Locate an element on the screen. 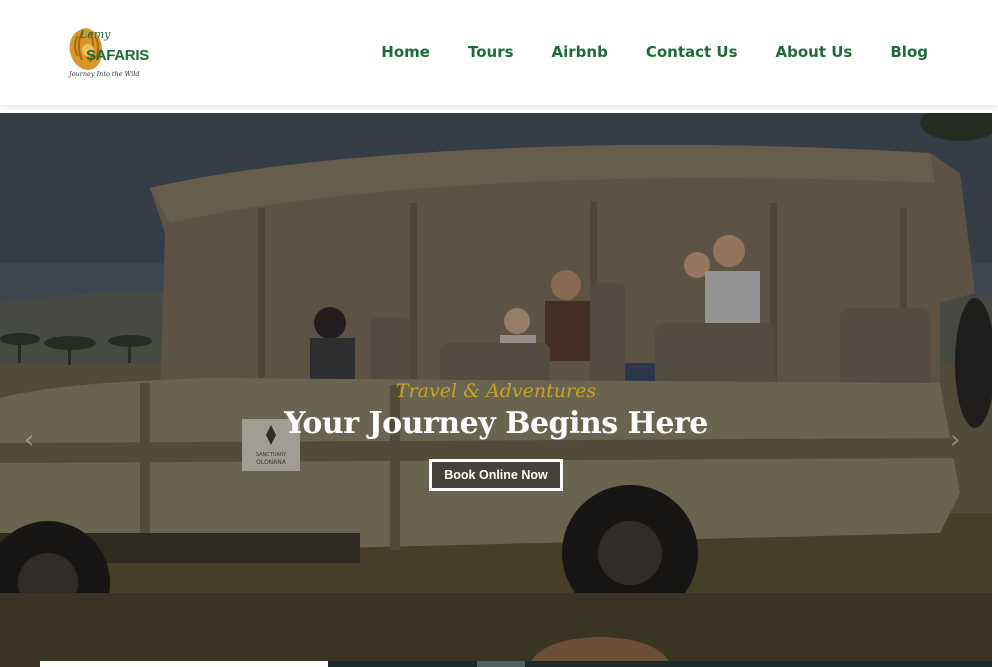  hero-kicker: Travel & Adventures is located at coordinates (496, 391).